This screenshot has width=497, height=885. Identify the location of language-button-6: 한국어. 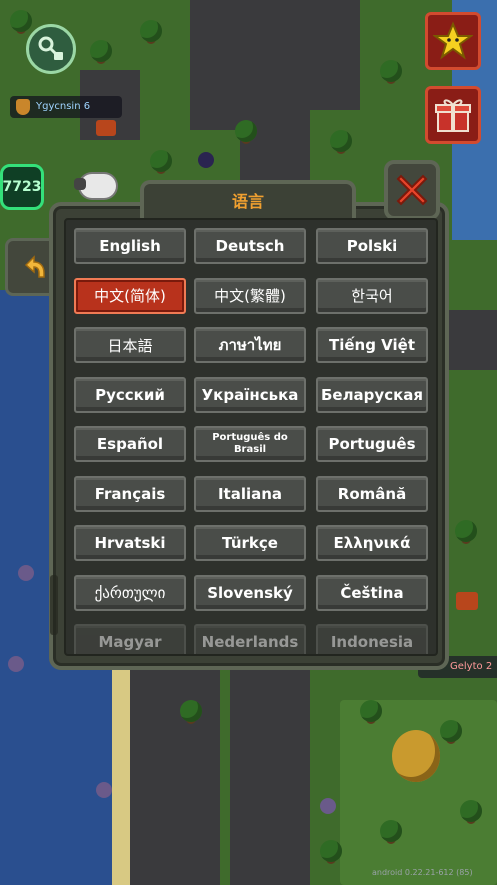
(372, 295).